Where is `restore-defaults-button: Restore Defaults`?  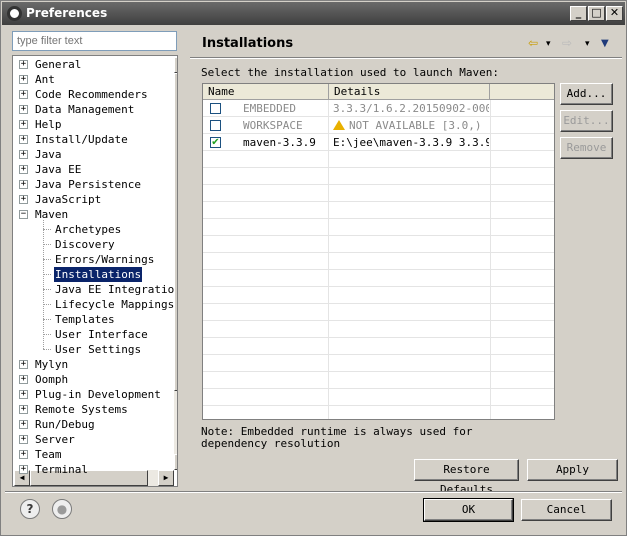 restore-defaults-button: Restore Defaults is located at coordinates (466, 477).